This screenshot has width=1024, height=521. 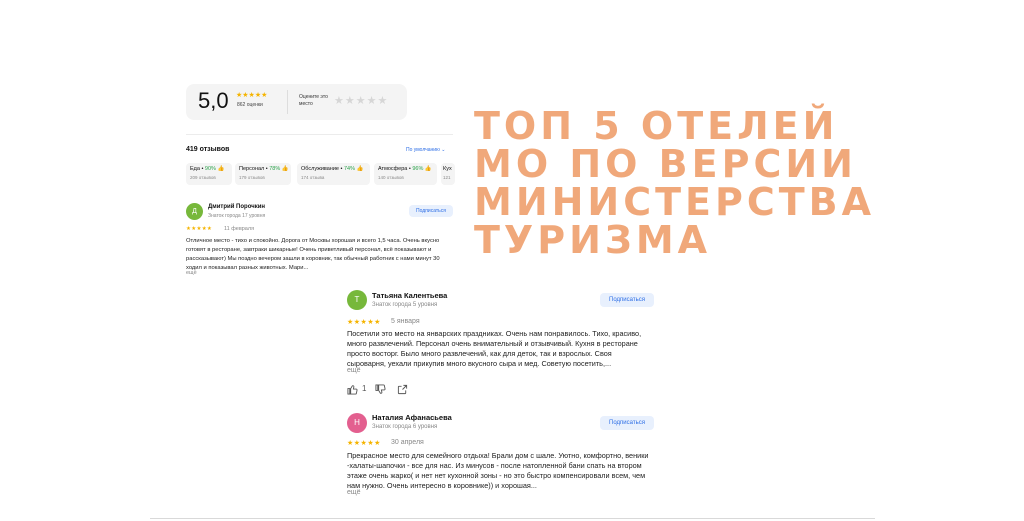 I want to click on chip-count: 179 отзывов, so click(x=252, y=177).